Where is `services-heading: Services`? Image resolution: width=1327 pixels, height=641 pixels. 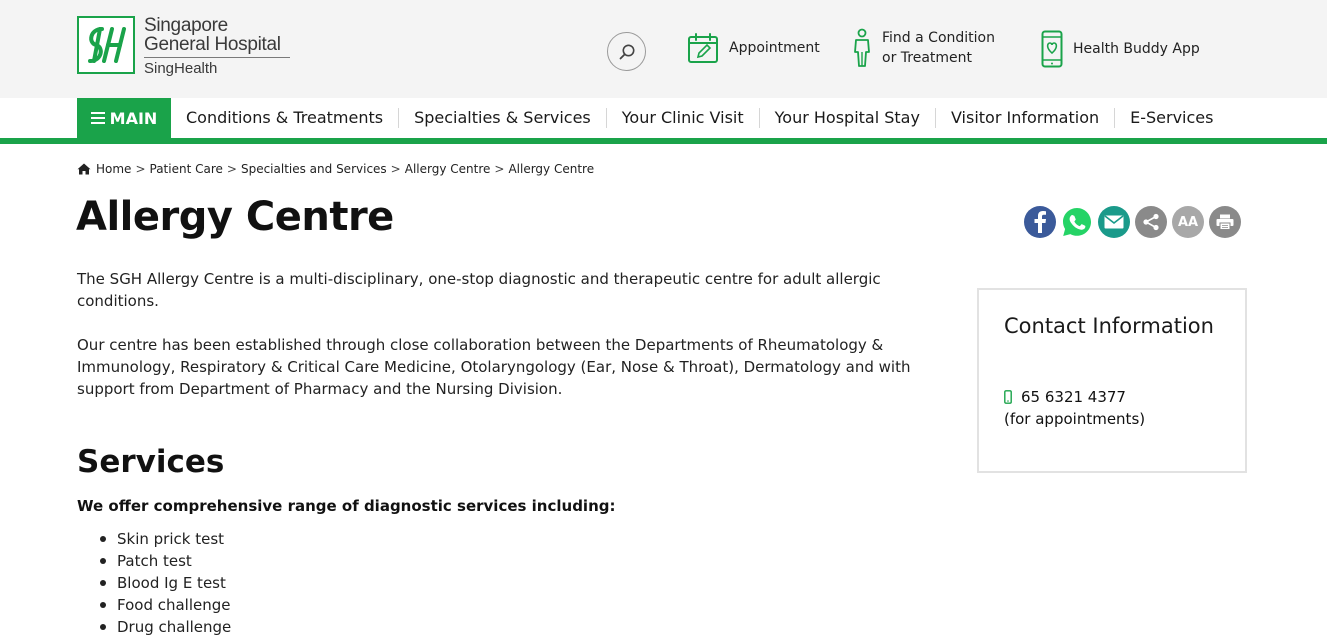
services-heading: Services is located at coordinates (151, 462).